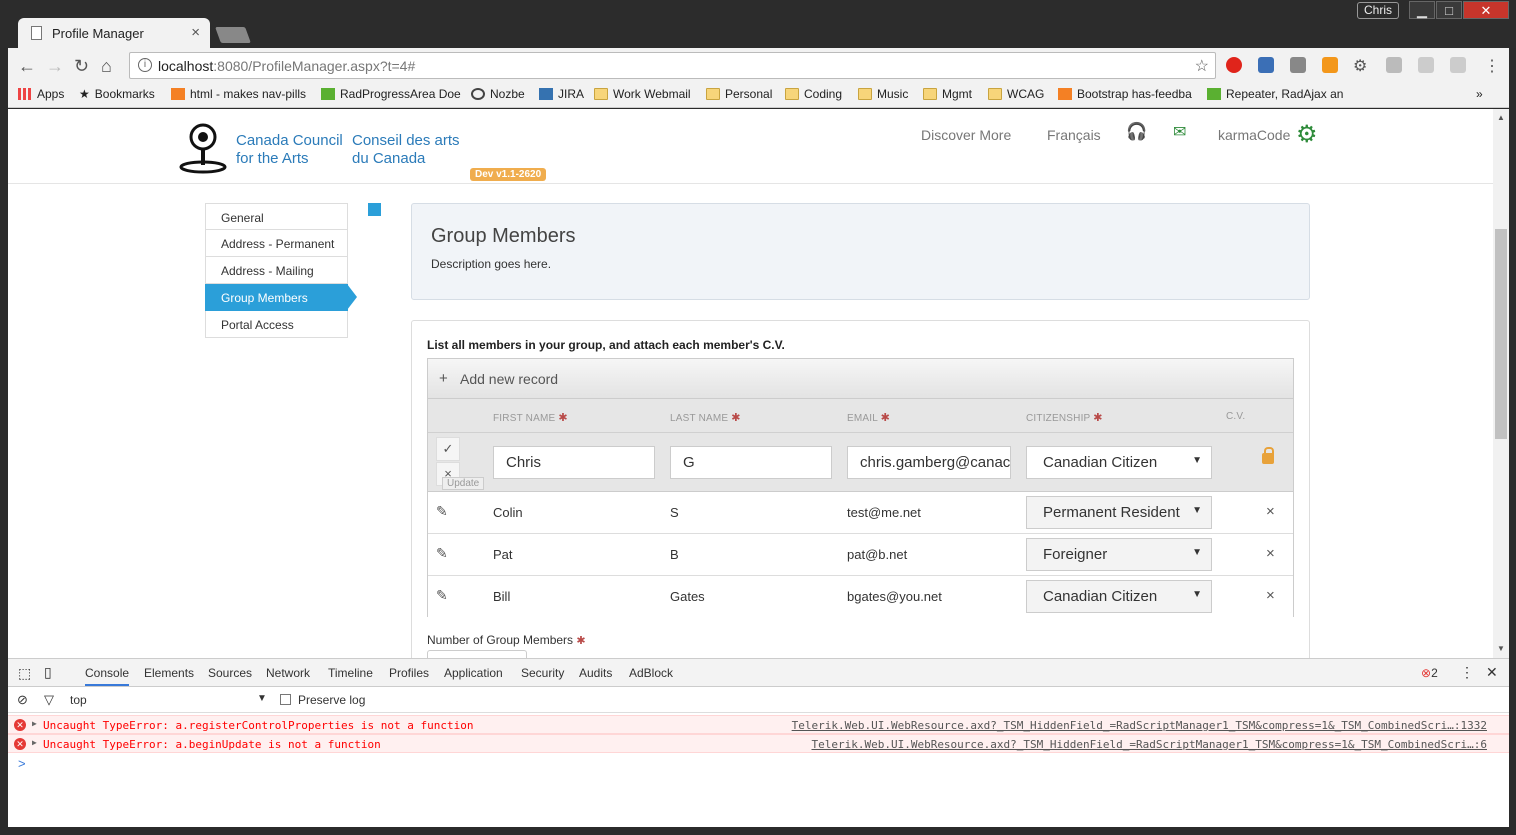 This screenshot has width=1516, height=835. Describe the element at coordinates (238, 94) in the screenshot. I see `bookmark-nav-pills: html - makes nav-pills` at that location.